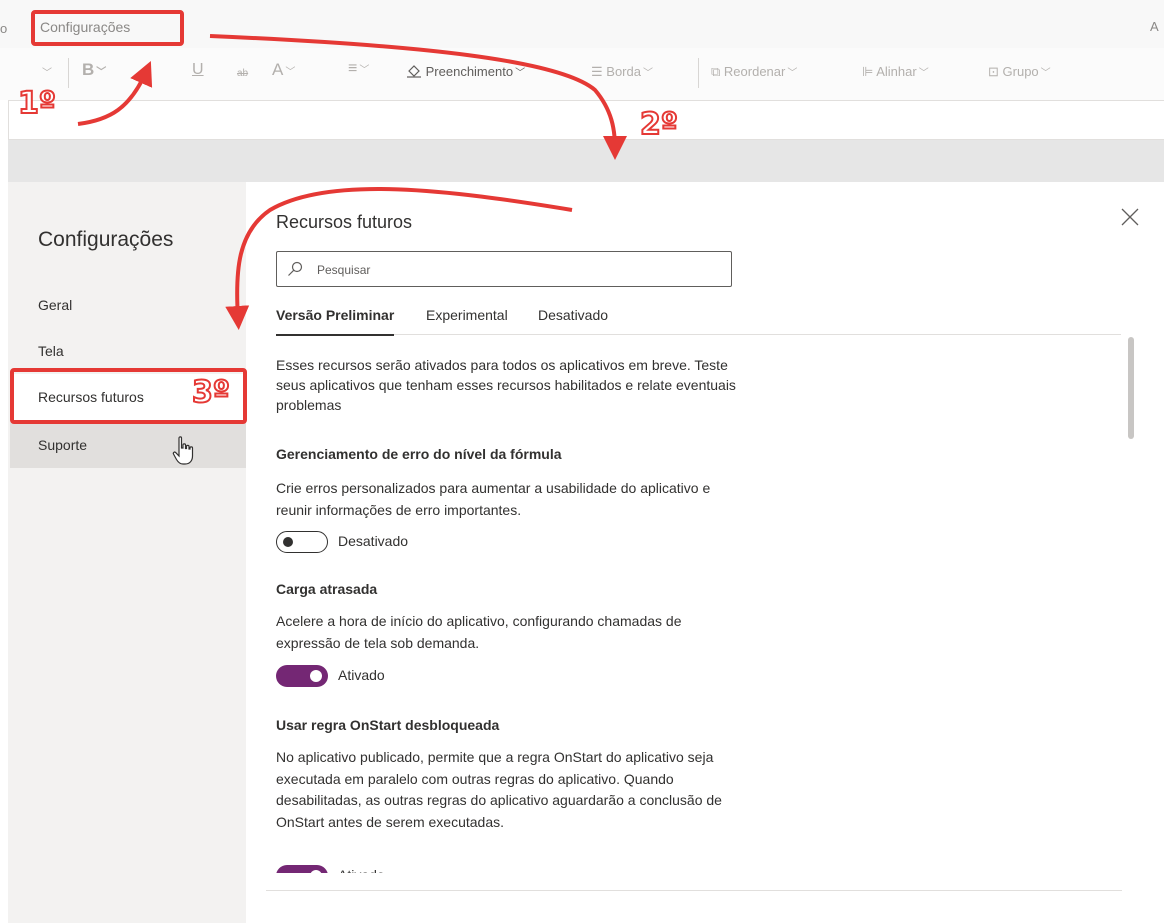 Image resolution: width=1164 pixels, height=923 pixels. What do you see at coordinates (358, 69) in the screenshot?
I see `text-align-icon: ≡ ﹀` at bounding box center [358, 69].